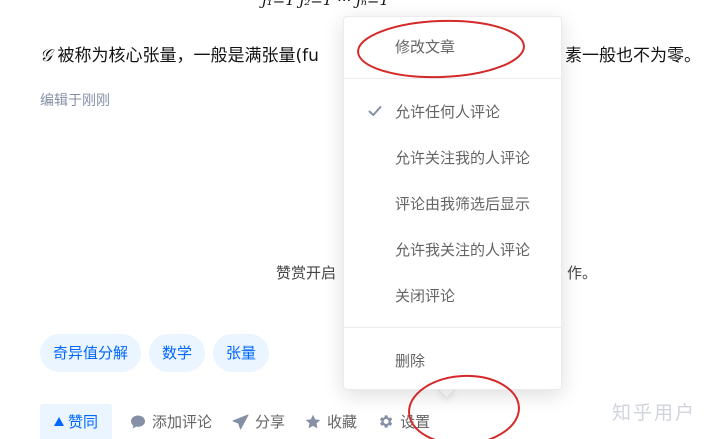 This screenshot has height=439, width=720. Describe the element at coordinates (415, 422) in the screenshot. I see `settings-label: 设置` at that location.